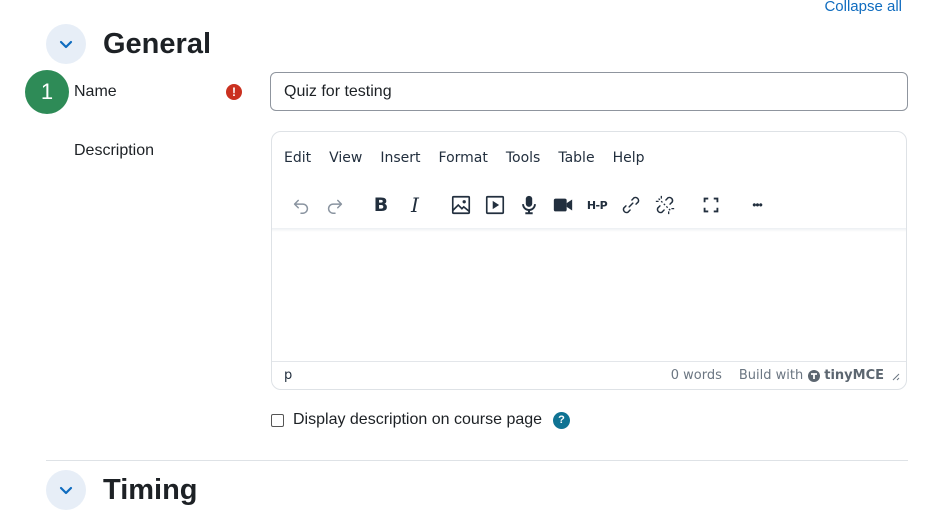  Describe the element at coordinates (345, 158) in the screenshot. I see `menu-view: View` at that location.